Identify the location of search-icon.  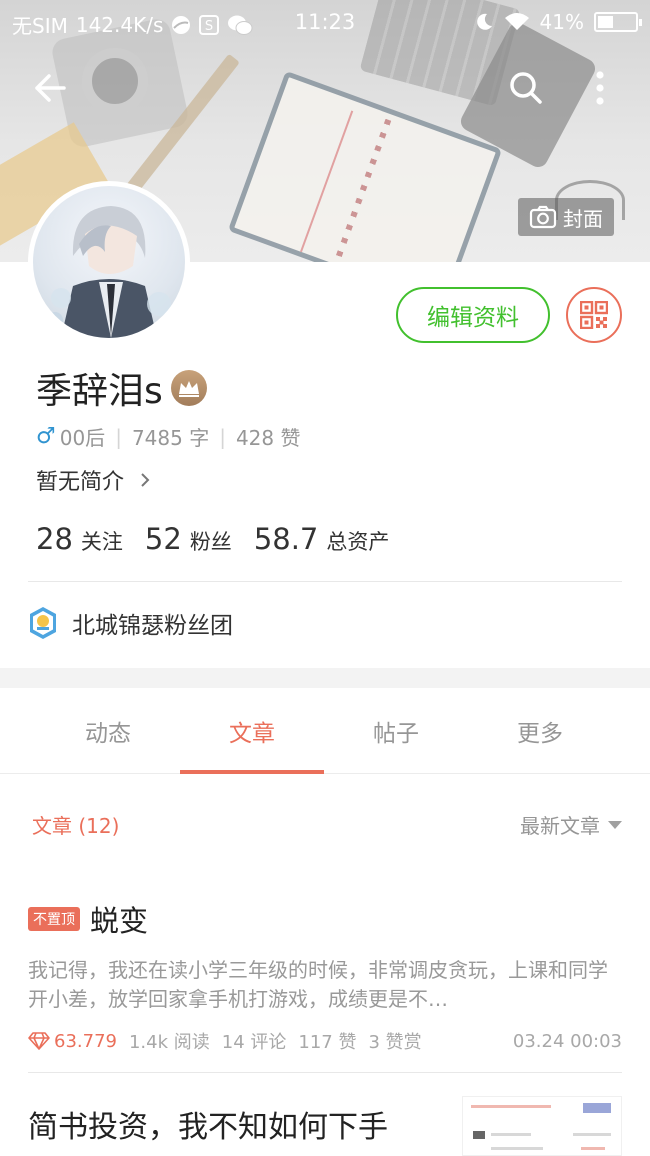
(526, 88).